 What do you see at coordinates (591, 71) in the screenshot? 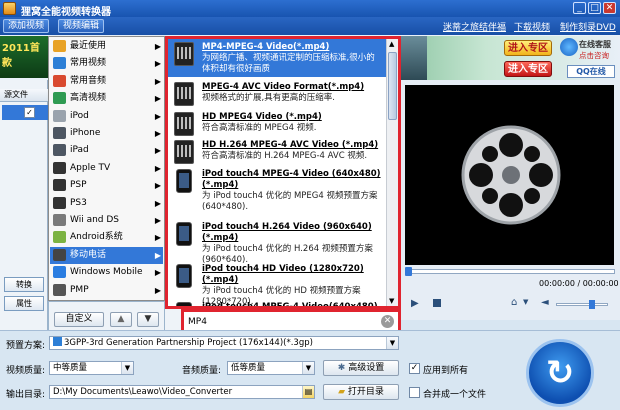
I see `qq-online-button: QQ在线` at bounding box center [591, 71].